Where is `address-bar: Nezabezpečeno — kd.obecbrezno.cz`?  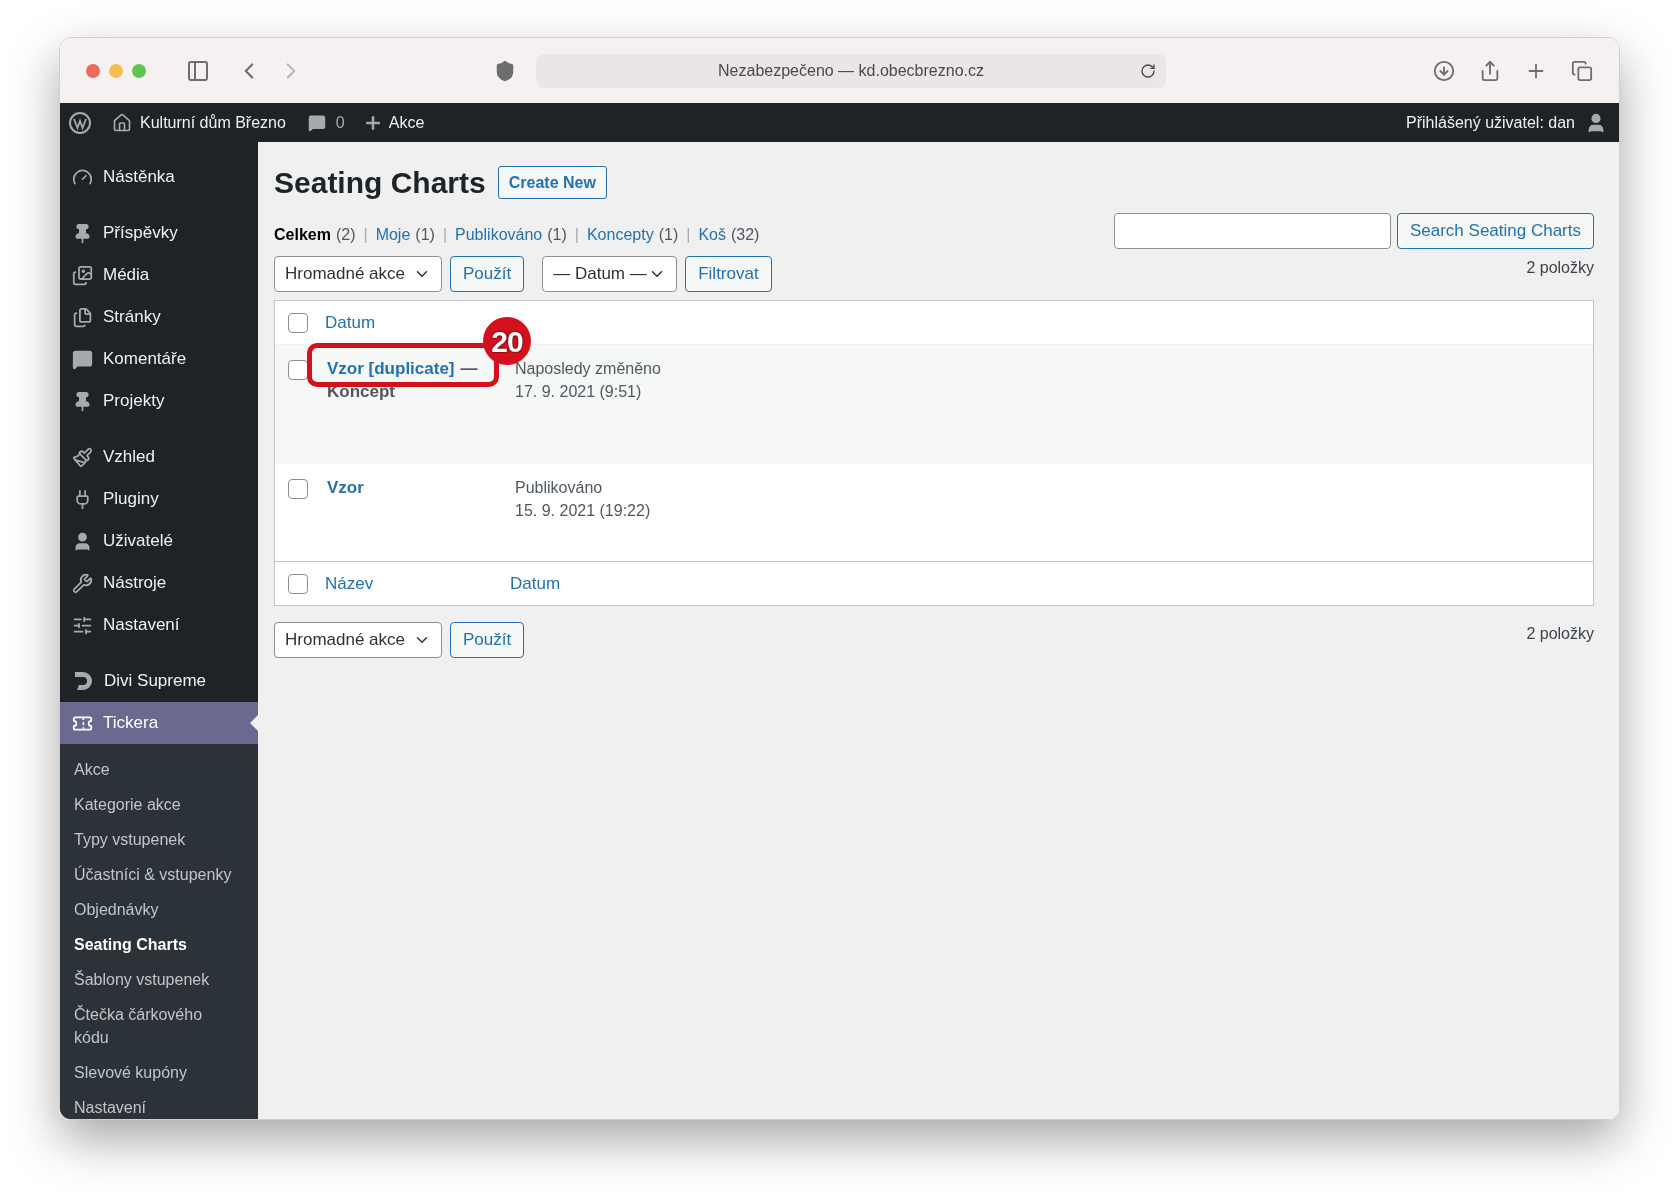
address-bar: Nezabezpečeno — kd.obecbrezno.cz is located at coordinates (851, 70).